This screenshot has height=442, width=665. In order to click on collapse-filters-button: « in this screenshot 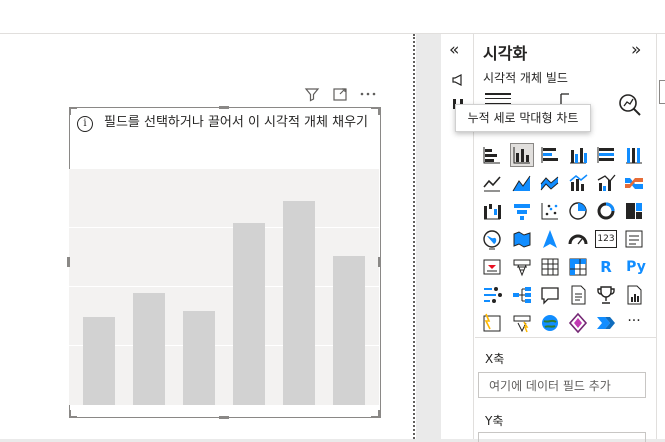, I will do `click(454, 50)`.